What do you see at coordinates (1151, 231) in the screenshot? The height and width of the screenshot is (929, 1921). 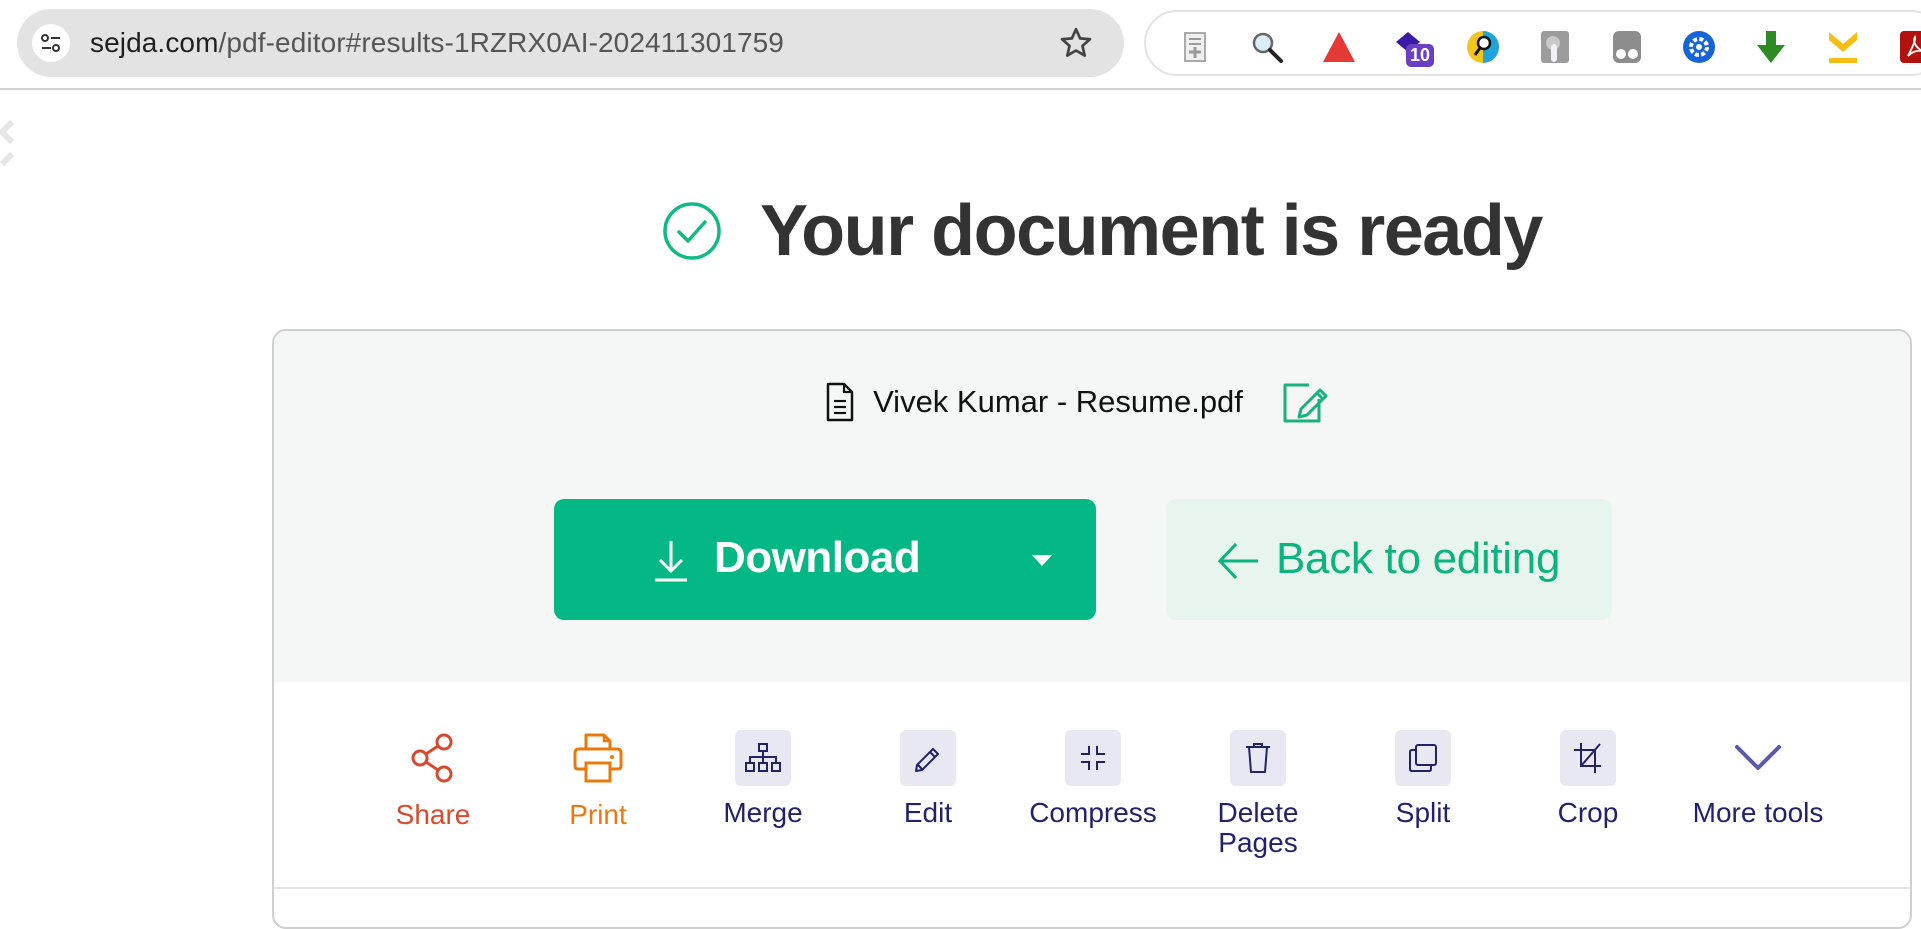 I see `page-title: Your document is ready` at bounding box center [1151, 231].